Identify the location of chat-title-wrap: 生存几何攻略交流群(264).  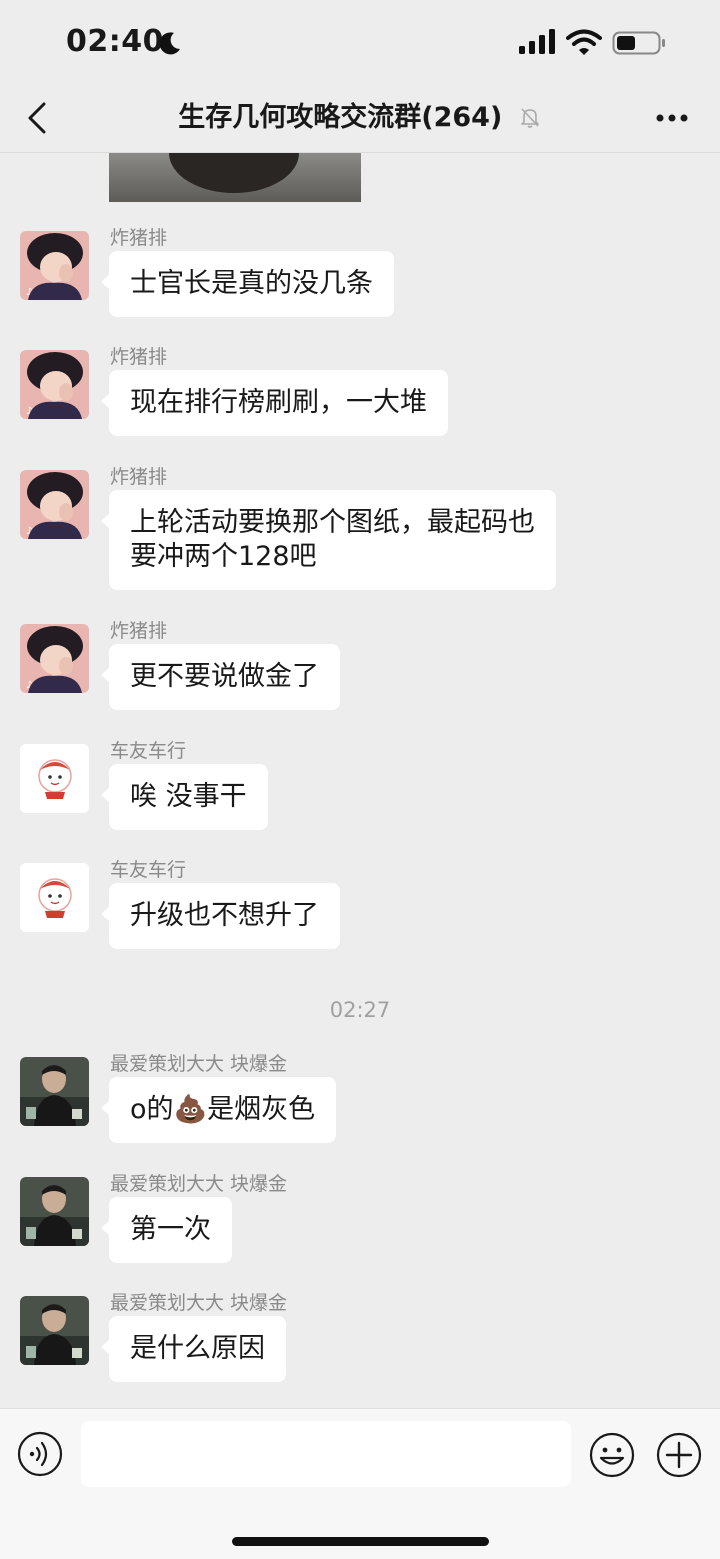
(360, 118).